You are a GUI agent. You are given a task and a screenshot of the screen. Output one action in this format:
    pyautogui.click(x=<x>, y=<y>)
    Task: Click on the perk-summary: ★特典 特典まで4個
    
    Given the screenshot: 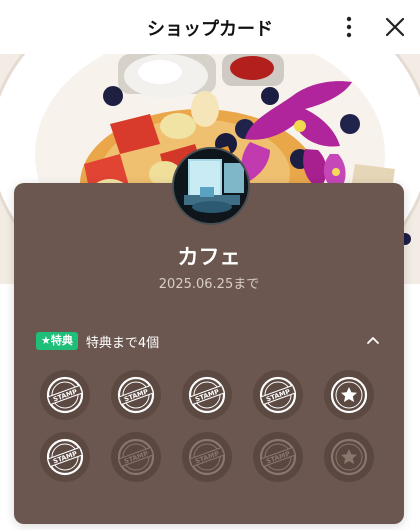 What is the action you would take?
    pyautogui.click(x=209, y=341)
    